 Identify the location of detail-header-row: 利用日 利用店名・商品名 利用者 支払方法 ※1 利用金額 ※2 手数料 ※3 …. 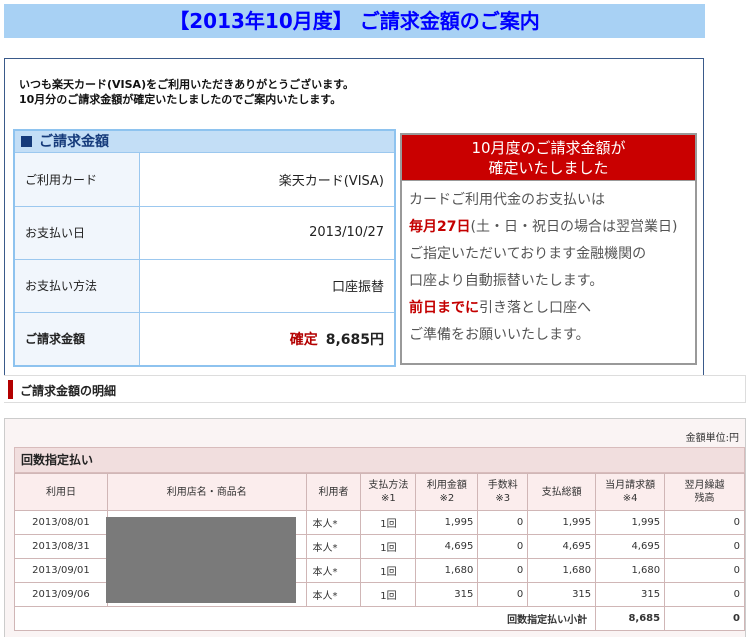
(379, 492).